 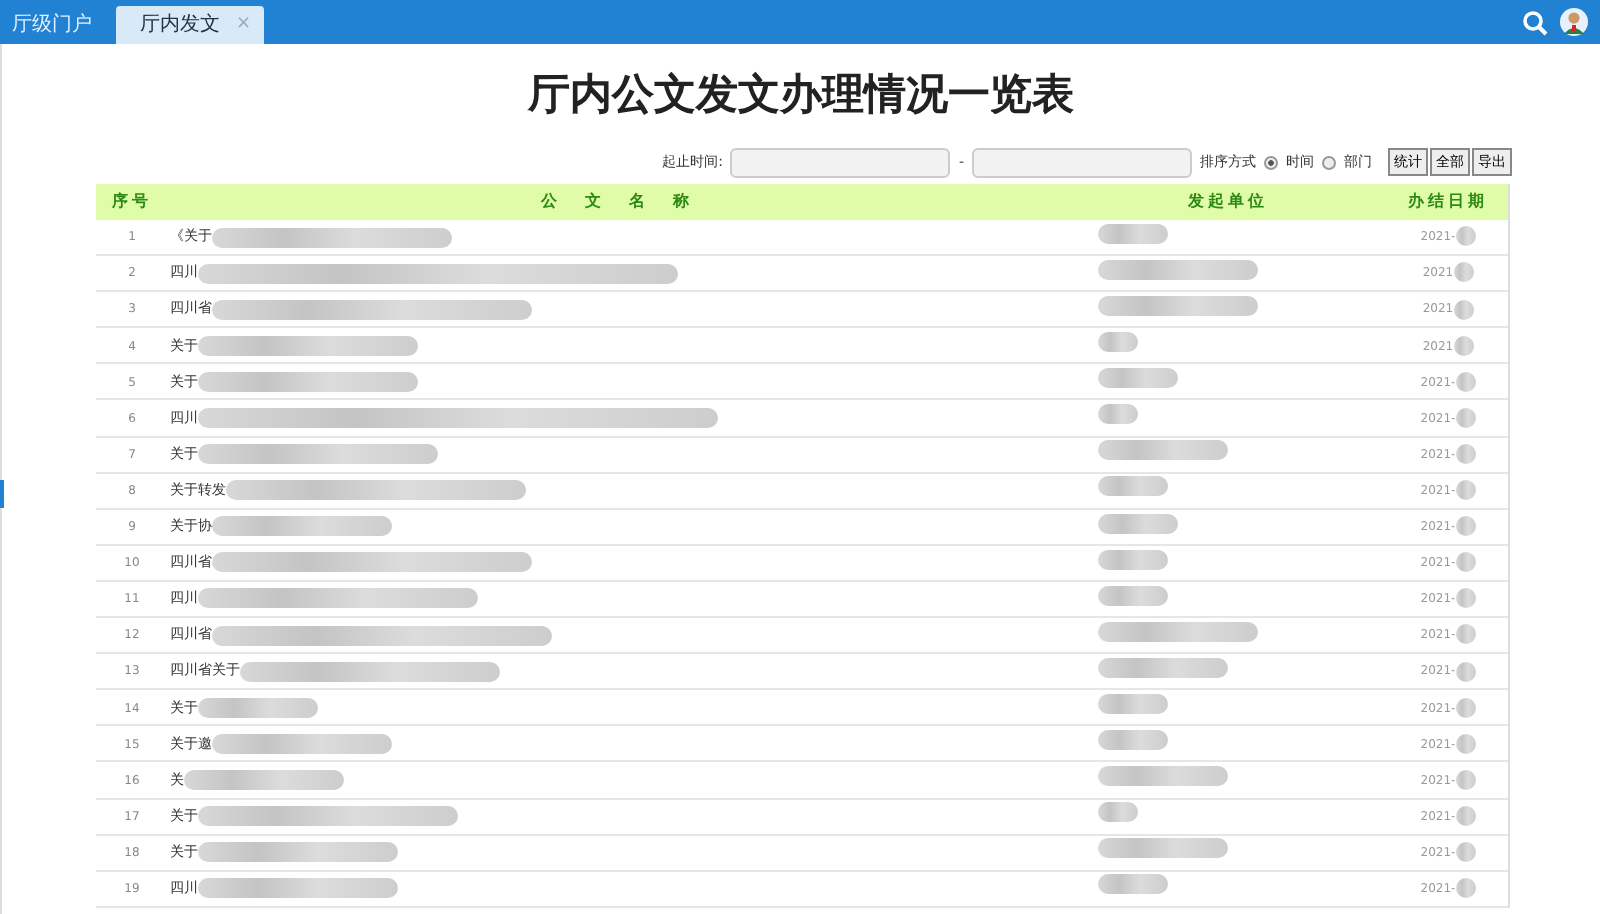 What do you see at coordinates (1574, 22) in the screenshot?
I see `user-avatar-icon` at bounding box center [1574, 22].